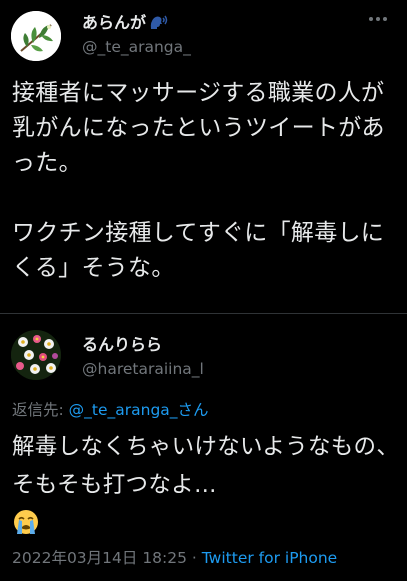 Image resolution: width=407 pixels, height=581 pixels. I want to click on replying-to: 返信先: @_te_aranga_さん, so click(110, 409).